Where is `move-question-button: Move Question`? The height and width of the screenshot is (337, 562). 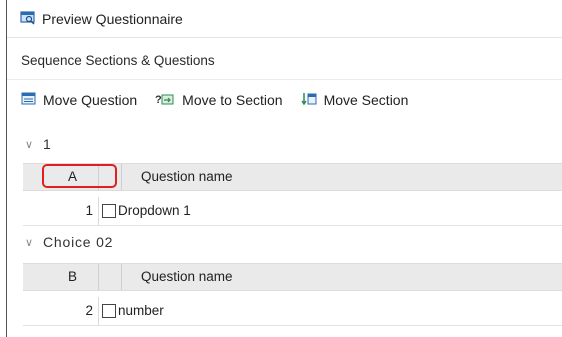 move-question-button: Move Question is located at coordinates (79, 100).